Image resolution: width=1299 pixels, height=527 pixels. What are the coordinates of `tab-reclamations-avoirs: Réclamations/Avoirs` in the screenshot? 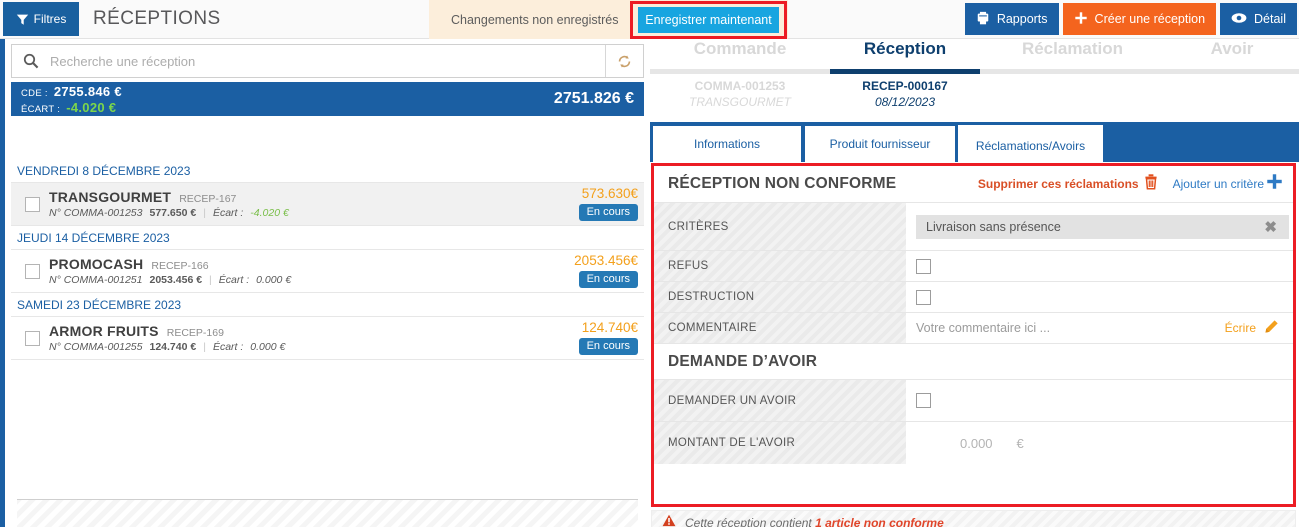 It's located at (1030, 145).